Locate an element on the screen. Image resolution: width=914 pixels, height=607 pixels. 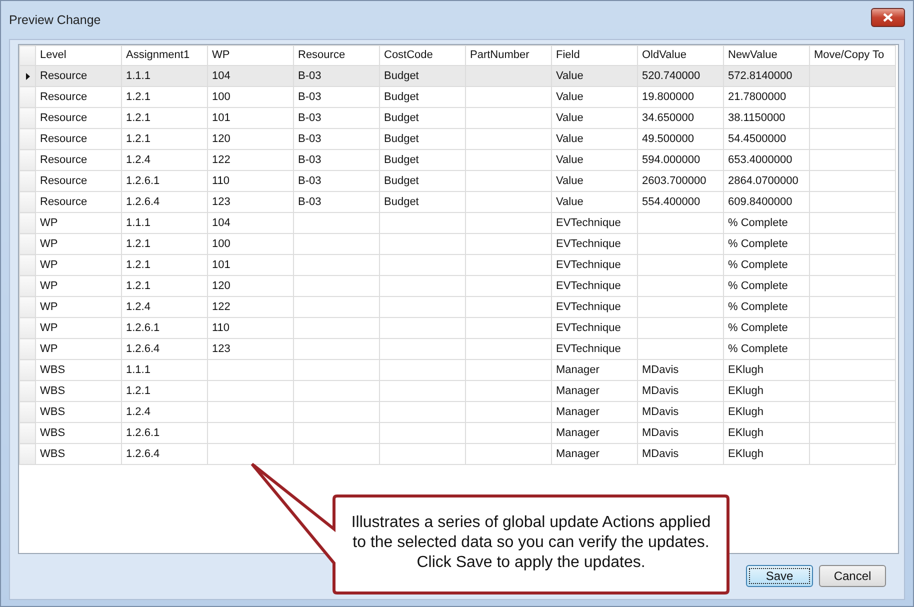
callout-text: Illustrates a series of global update Actions applied to the selected data so you can verify the updates. Click Save to apply the updates. is located at coordinates (531, 543).